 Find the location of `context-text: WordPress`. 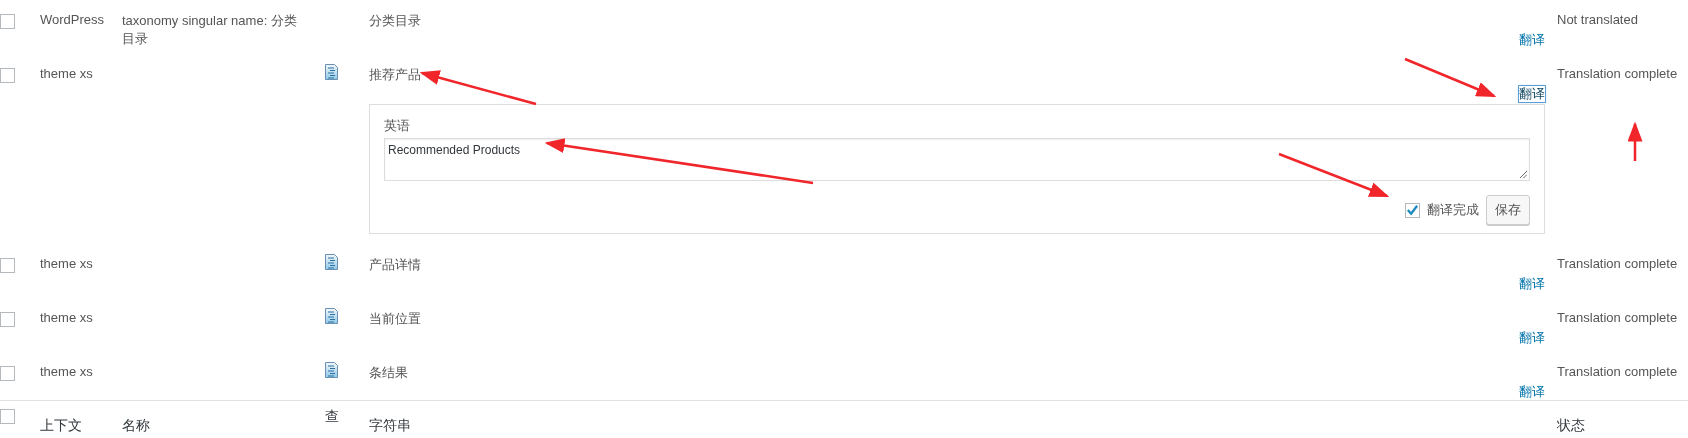

context-text: WordPress is located at coordinates (72, 19).